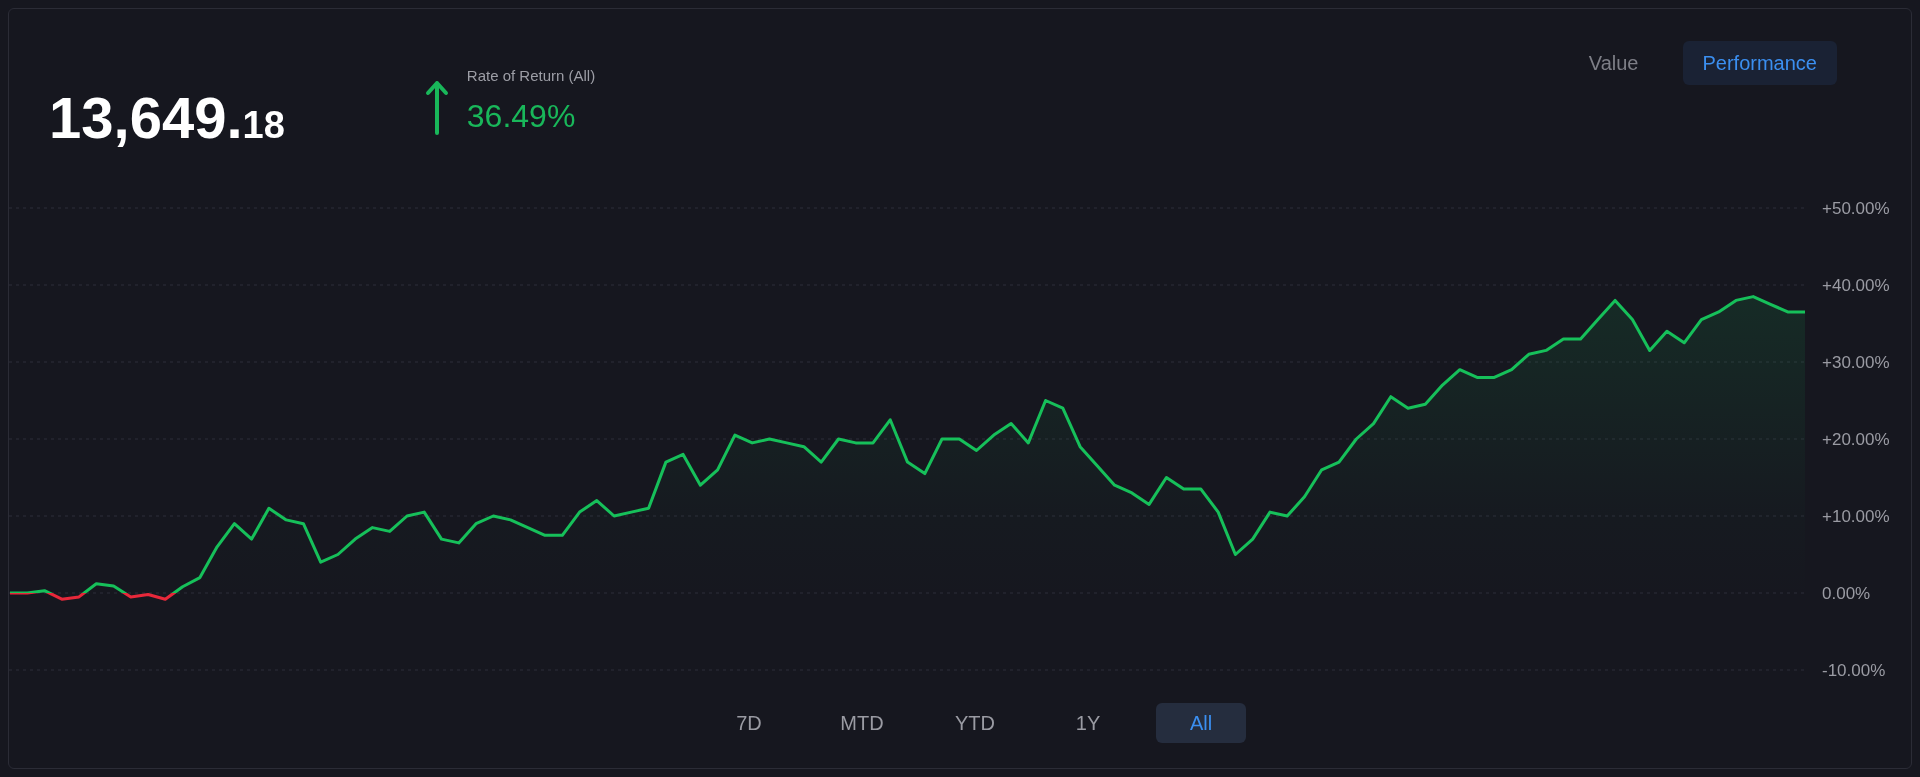  What do you see at coordinates (1088, 723) in the screenshot?
I see `period-tab: 1Y` at bounding box center [1088, 723].